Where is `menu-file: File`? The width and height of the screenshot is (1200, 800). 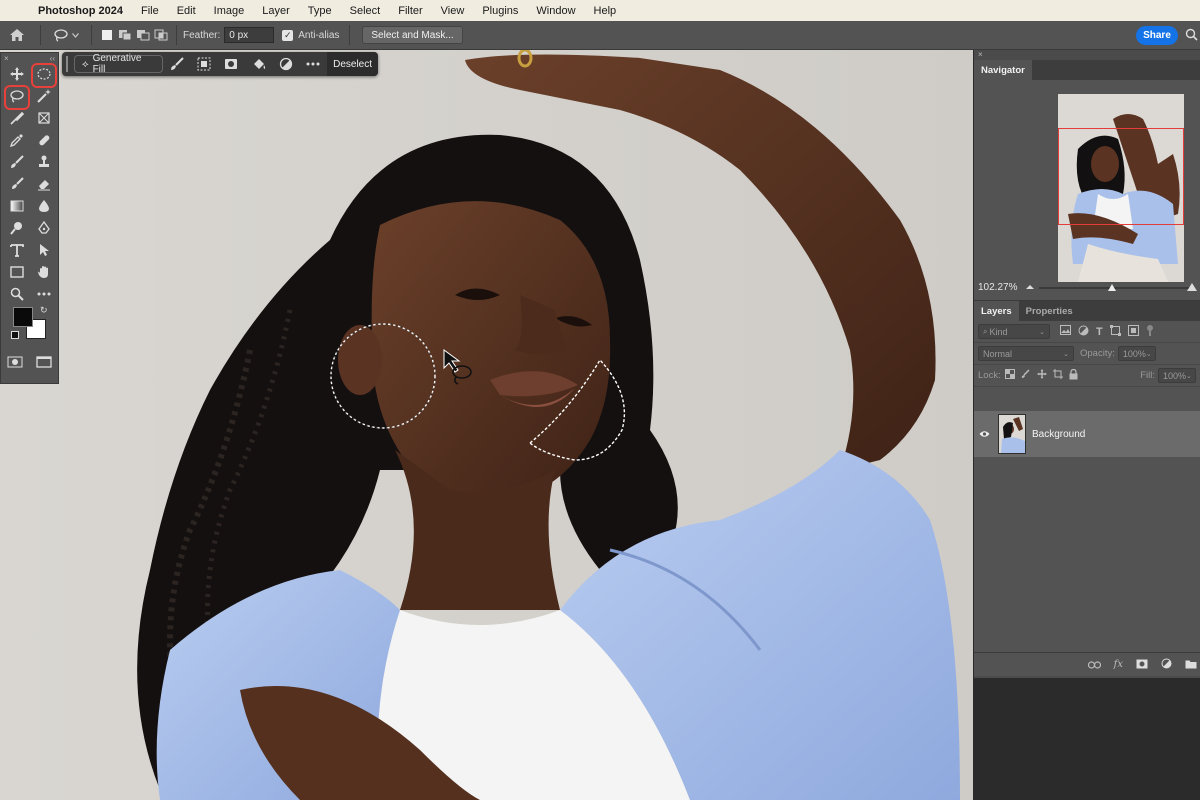 menu-file: File is located at coordinates (150, 11).